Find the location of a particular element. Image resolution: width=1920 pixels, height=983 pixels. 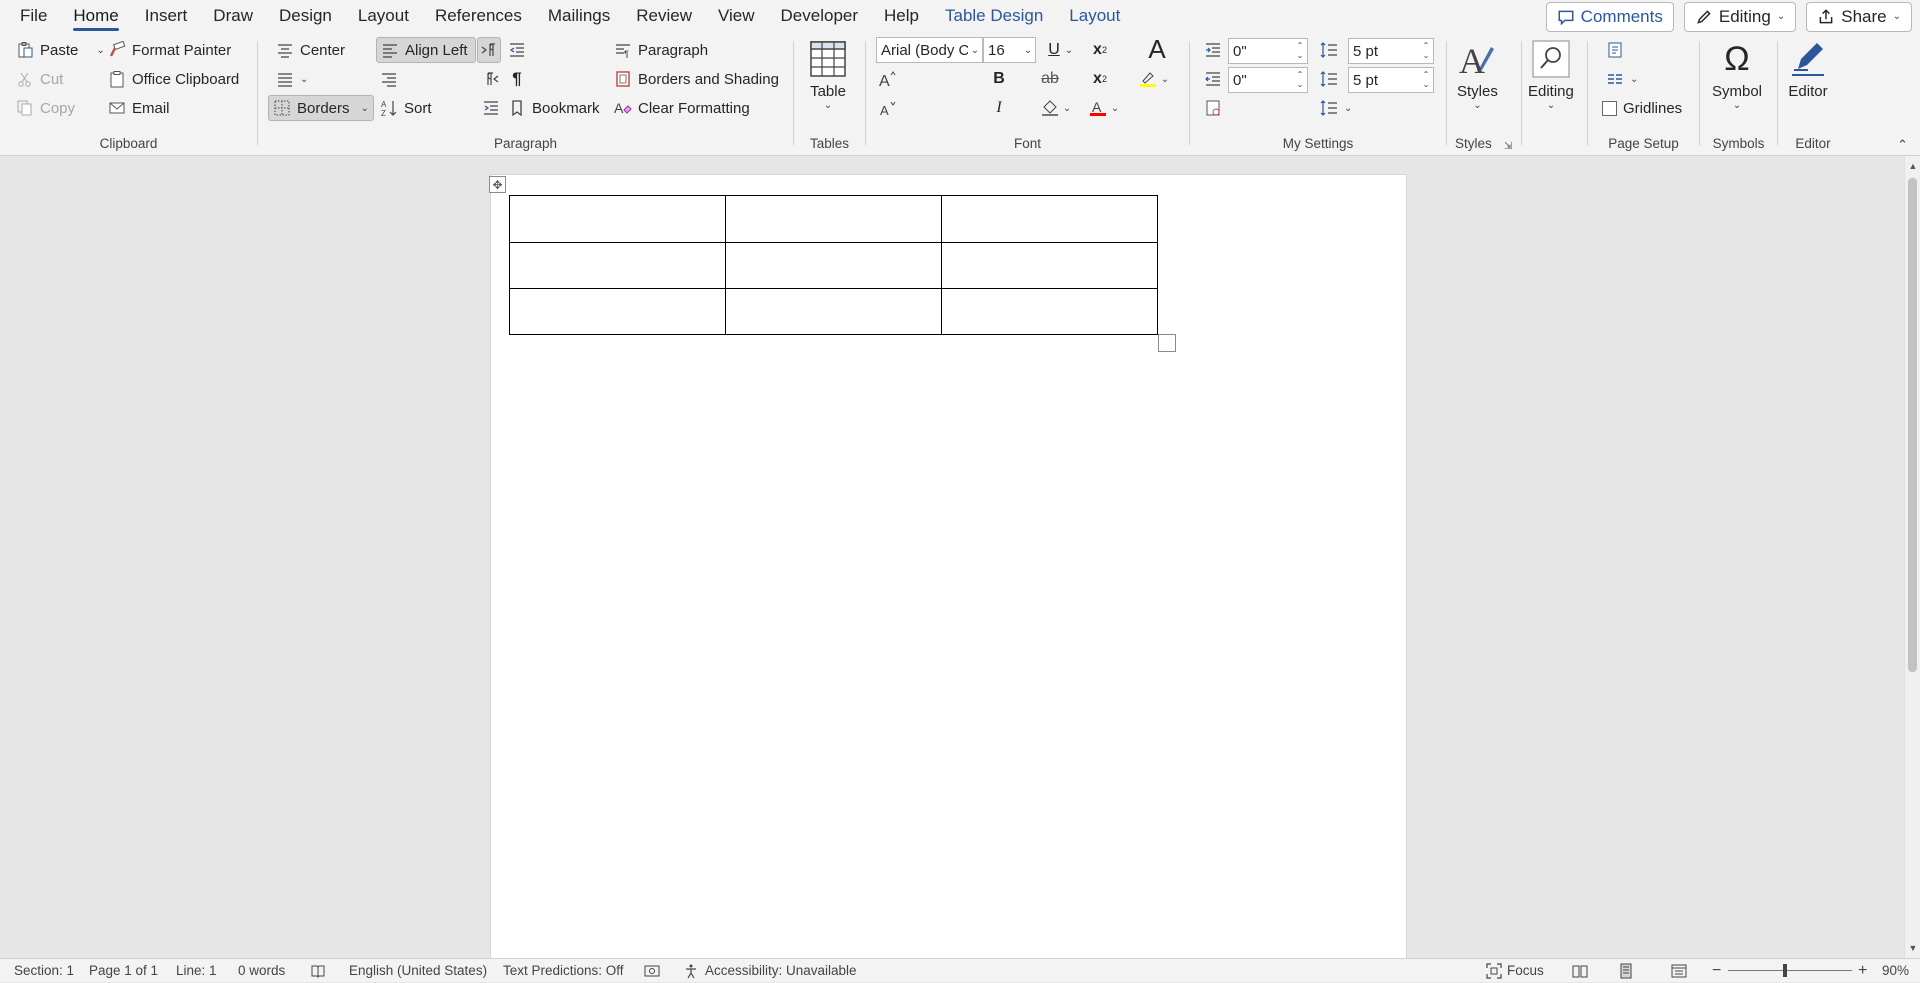

table-resize-handle is located at coordinates (1167, 343).